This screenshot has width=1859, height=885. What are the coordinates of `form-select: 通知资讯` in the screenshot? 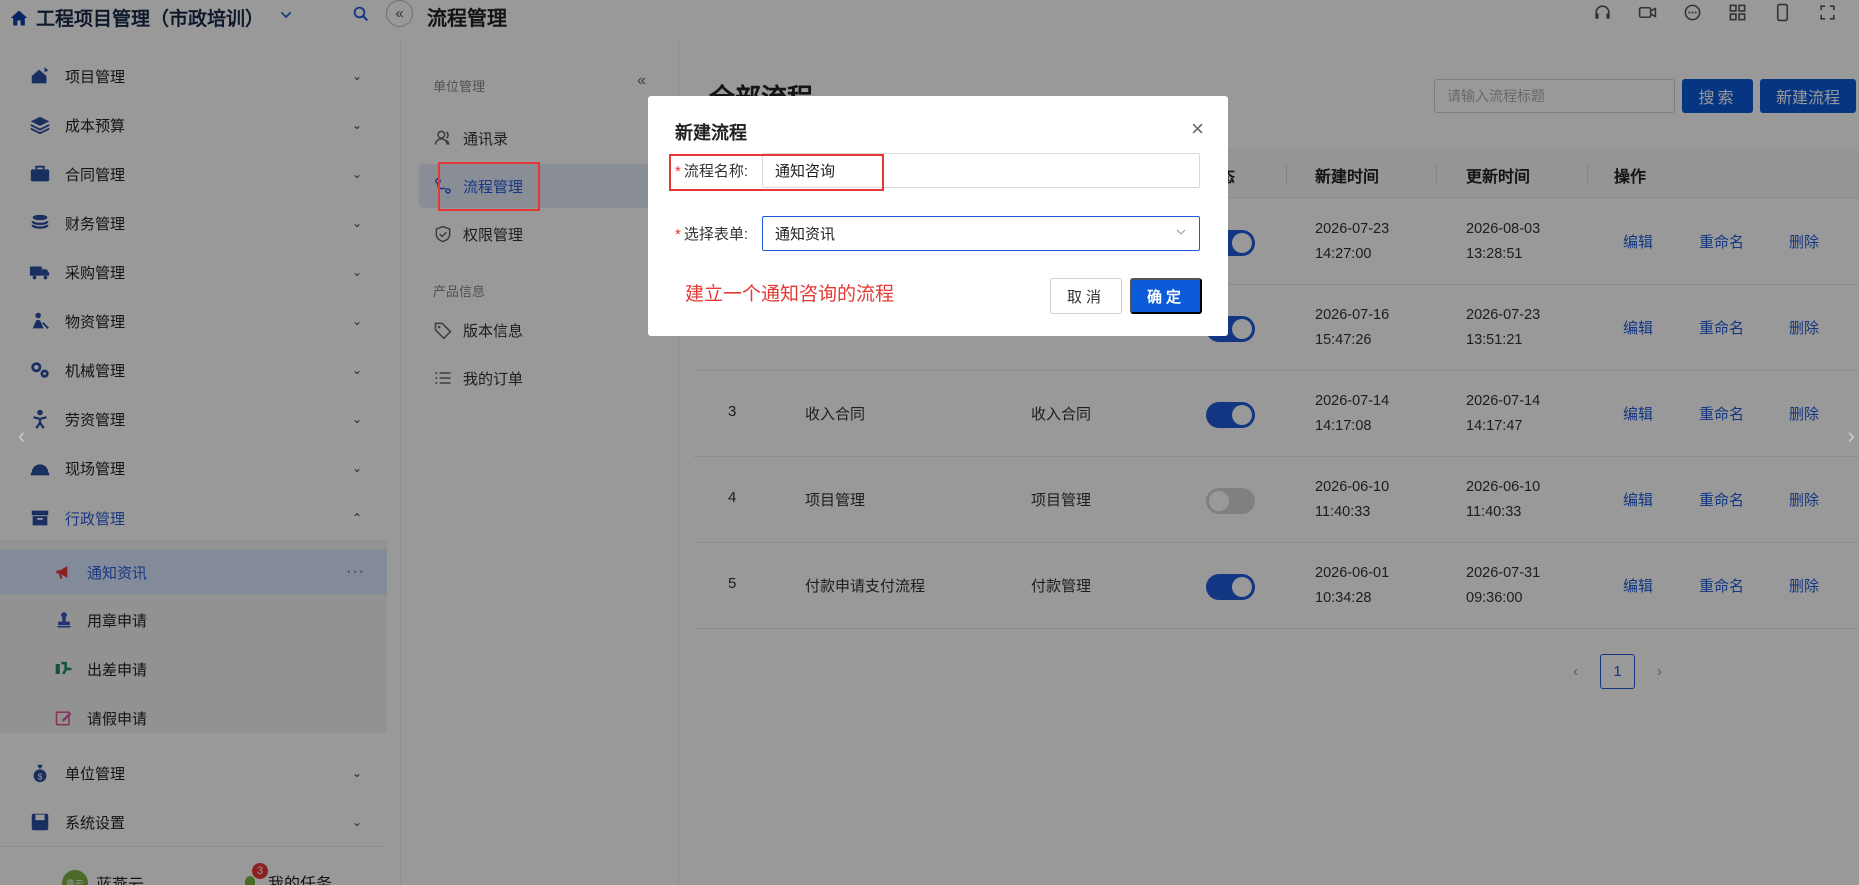 It's located at (981, 233).